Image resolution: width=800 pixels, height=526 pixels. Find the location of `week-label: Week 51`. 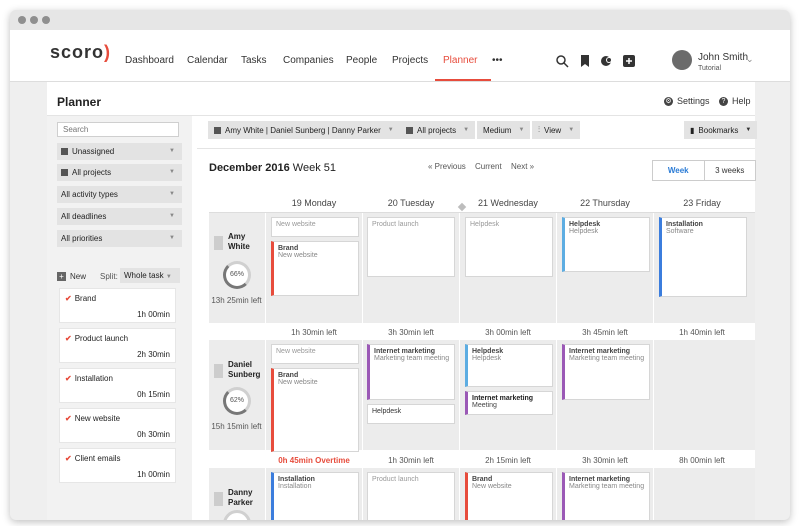

week-label: Week 51 is located at coordinates (314, 168).